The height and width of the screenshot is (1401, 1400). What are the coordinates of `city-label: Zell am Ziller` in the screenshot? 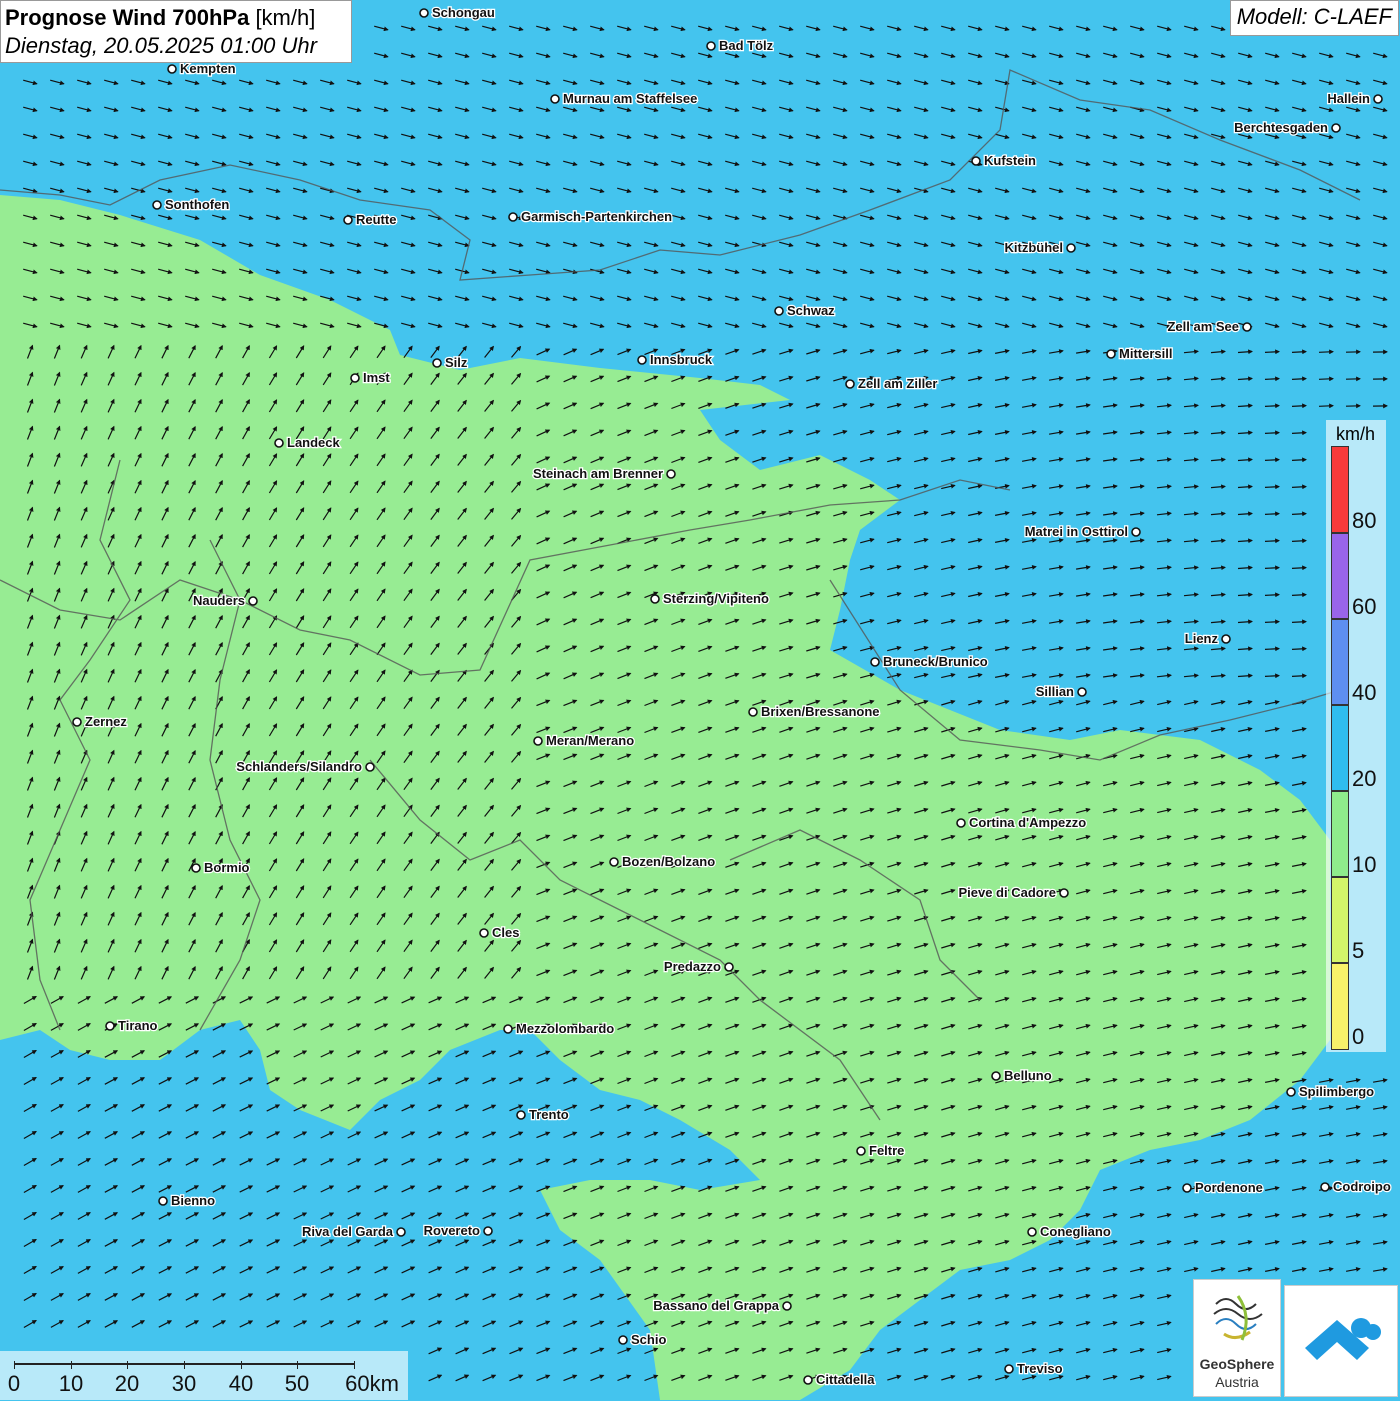 It's located at (897, 383).